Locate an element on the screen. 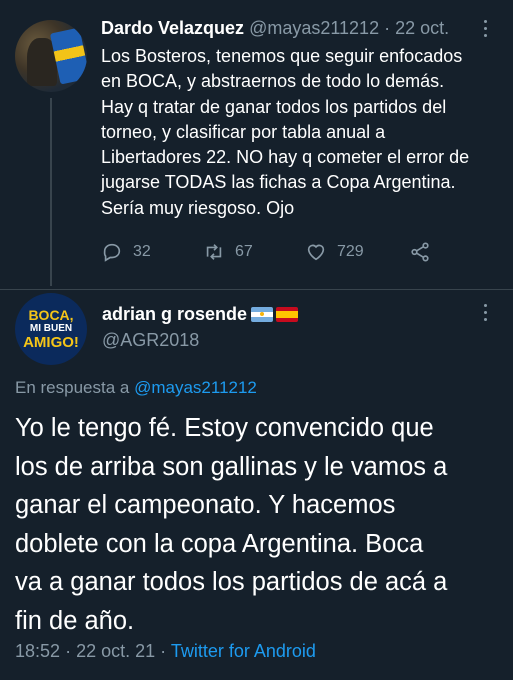  like-count: 729 is located at coordinates (350, 251).